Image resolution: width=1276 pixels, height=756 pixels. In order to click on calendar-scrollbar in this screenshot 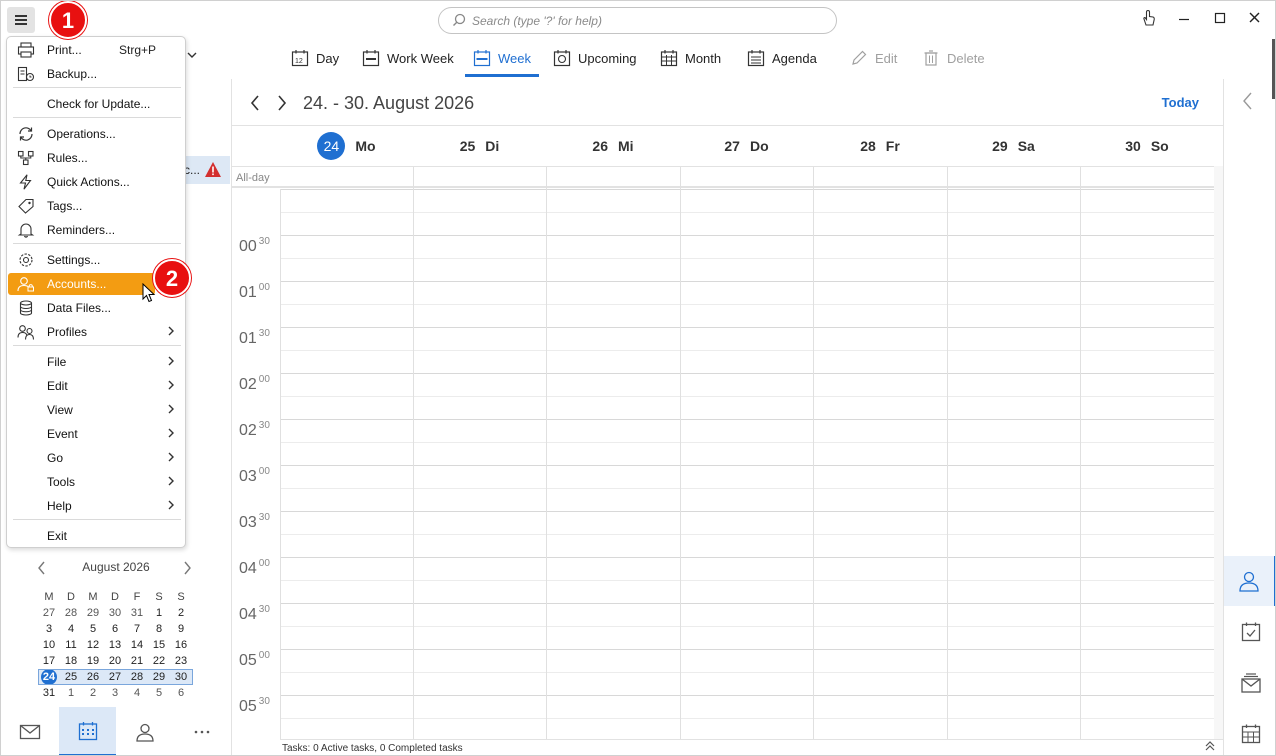, I will do `click(1218, 452)`.